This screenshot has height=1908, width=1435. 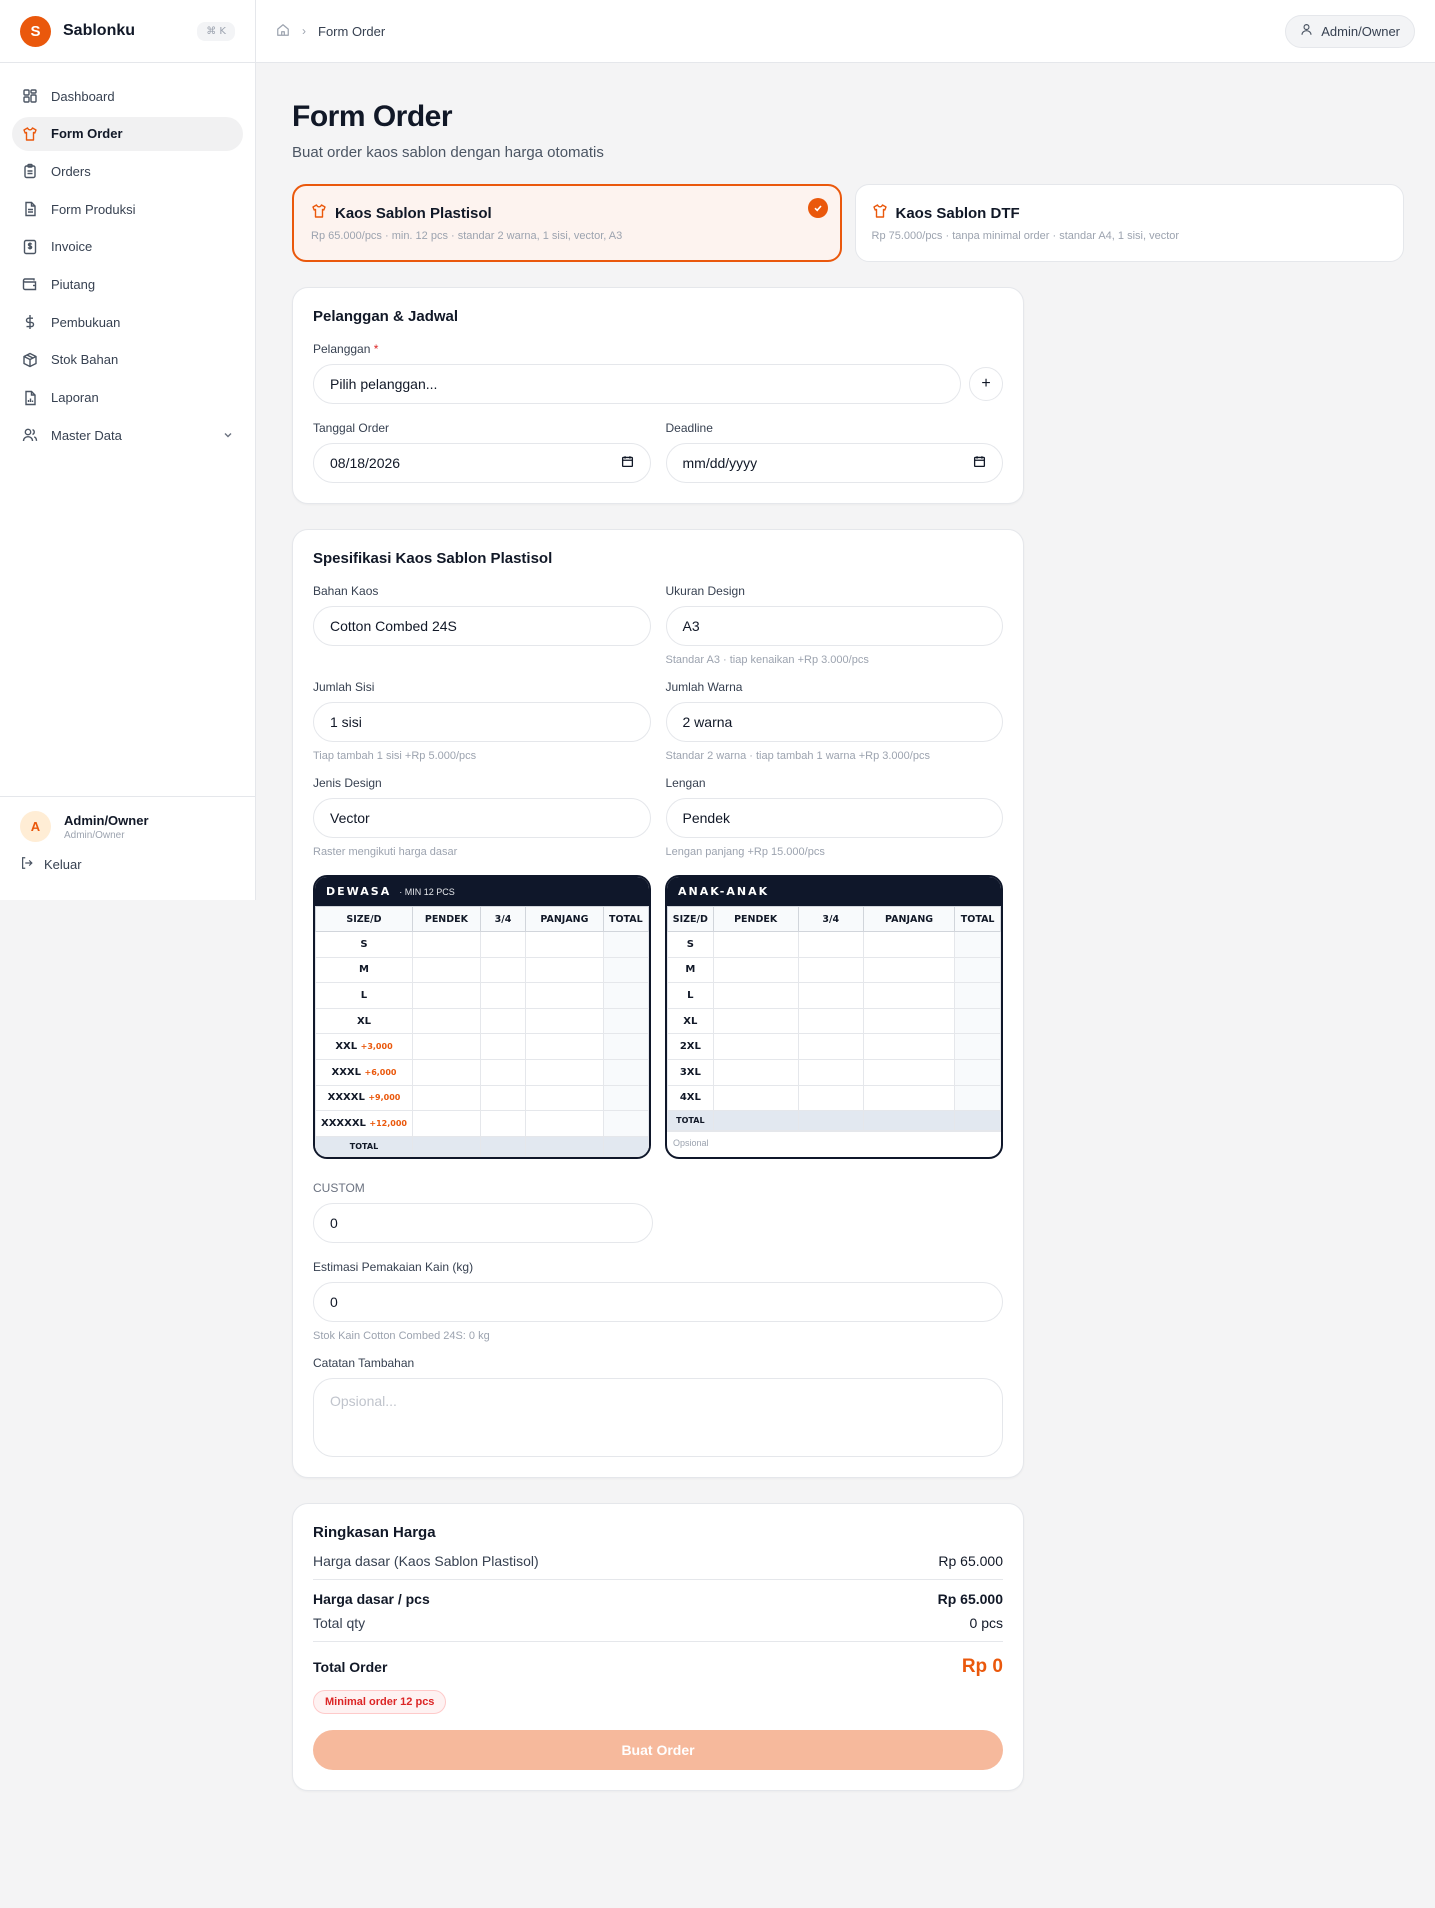 I want to click on per-pcs-value: Rp 65.000, so click(x=970, y=1598).